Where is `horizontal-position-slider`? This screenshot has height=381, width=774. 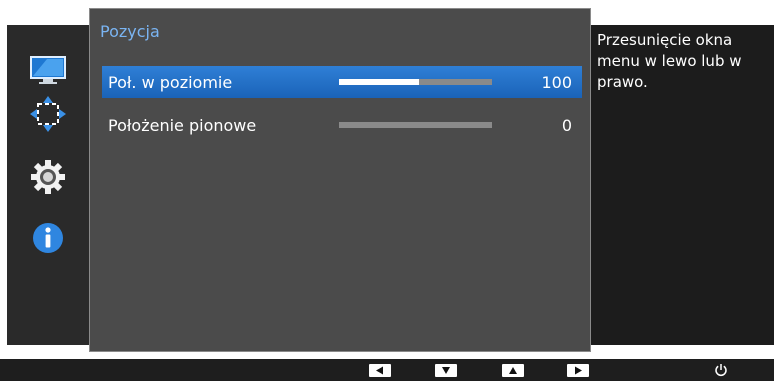 horizontal-position-slider is located at coordinates (415, 82).